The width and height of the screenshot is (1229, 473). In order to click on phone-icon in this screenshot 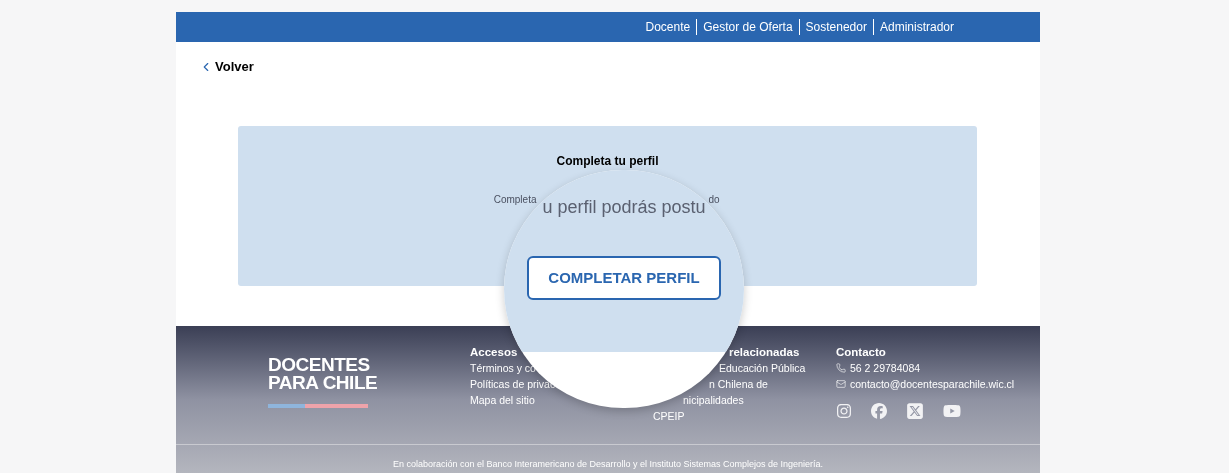, I will do `click(841, 368)`.